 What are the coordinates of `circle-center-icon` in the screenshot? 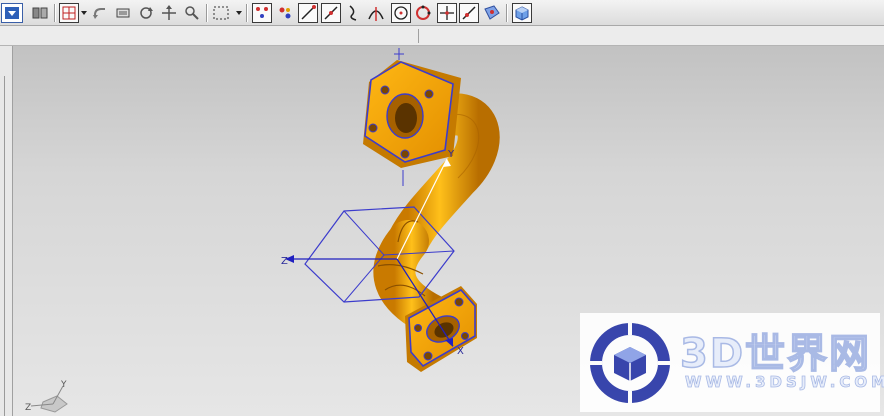 It's located at (401, 13).